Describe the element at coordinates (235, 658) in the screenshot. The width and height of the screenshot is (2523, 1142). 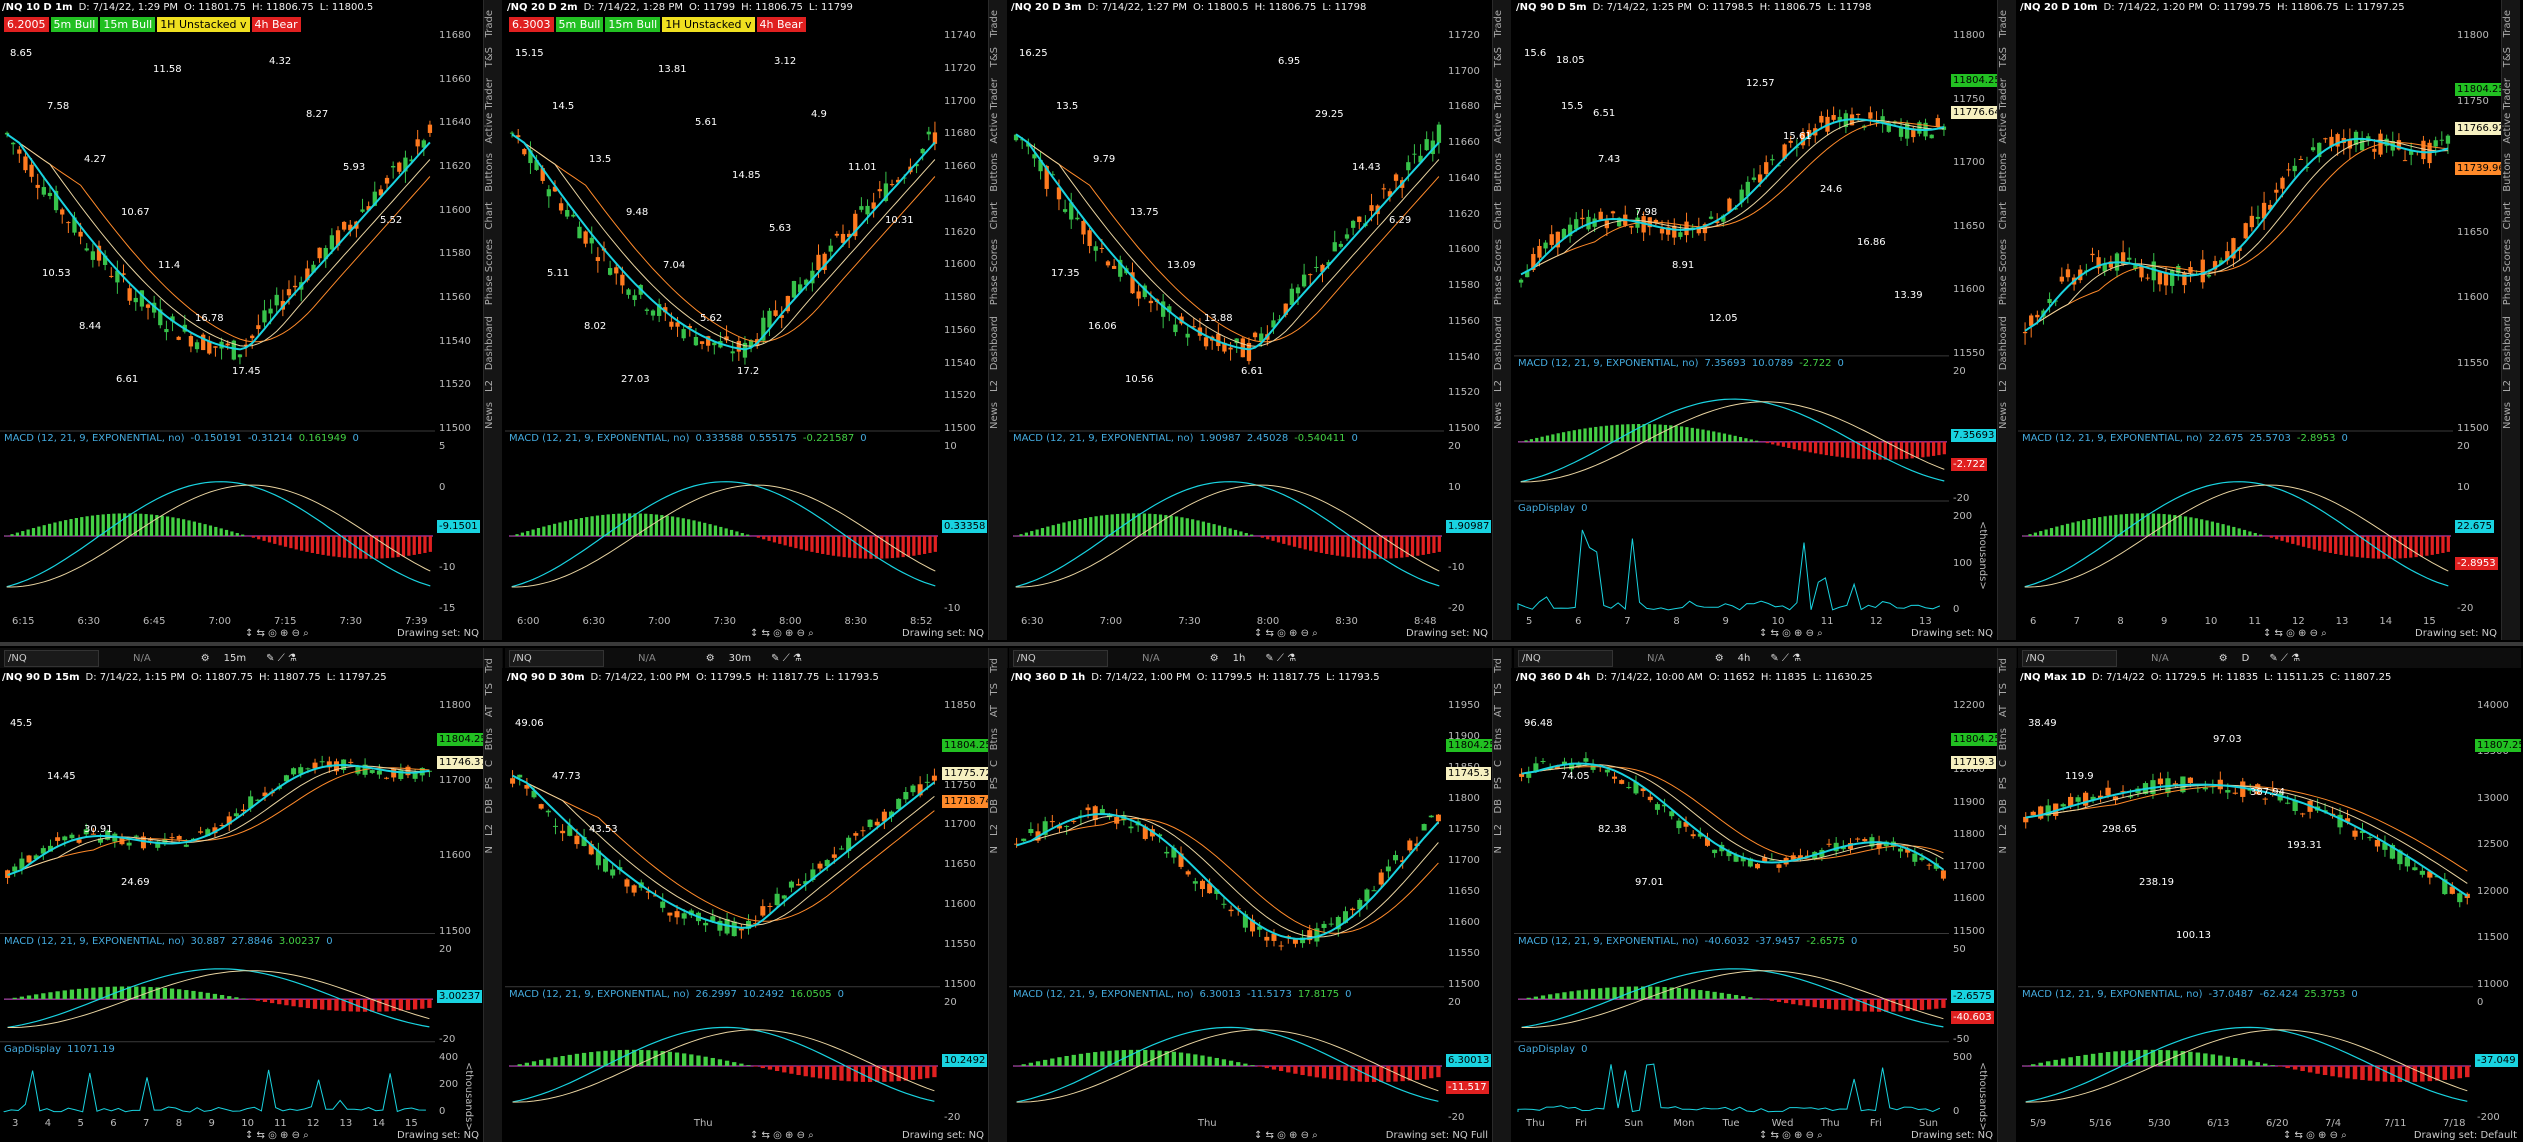
I see `aggregation-selector: 15m` at that location.